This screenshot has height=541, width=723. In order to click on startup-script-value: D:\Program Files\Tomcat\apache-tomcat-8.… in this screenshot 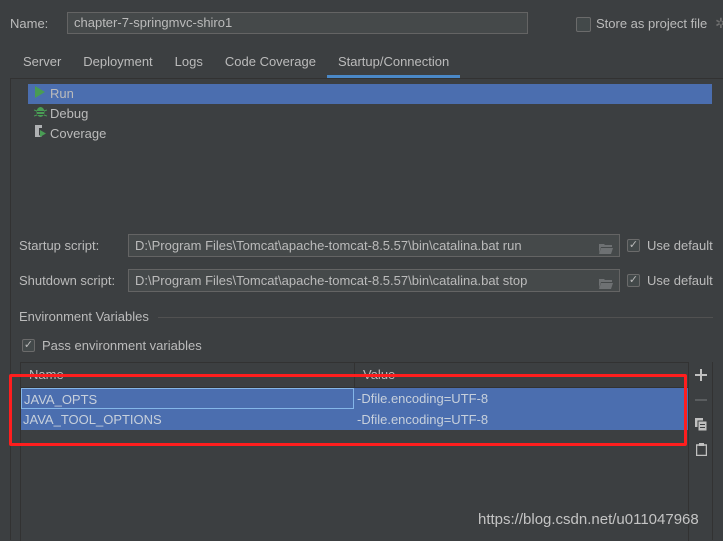, I will do `click(328, 245)`.